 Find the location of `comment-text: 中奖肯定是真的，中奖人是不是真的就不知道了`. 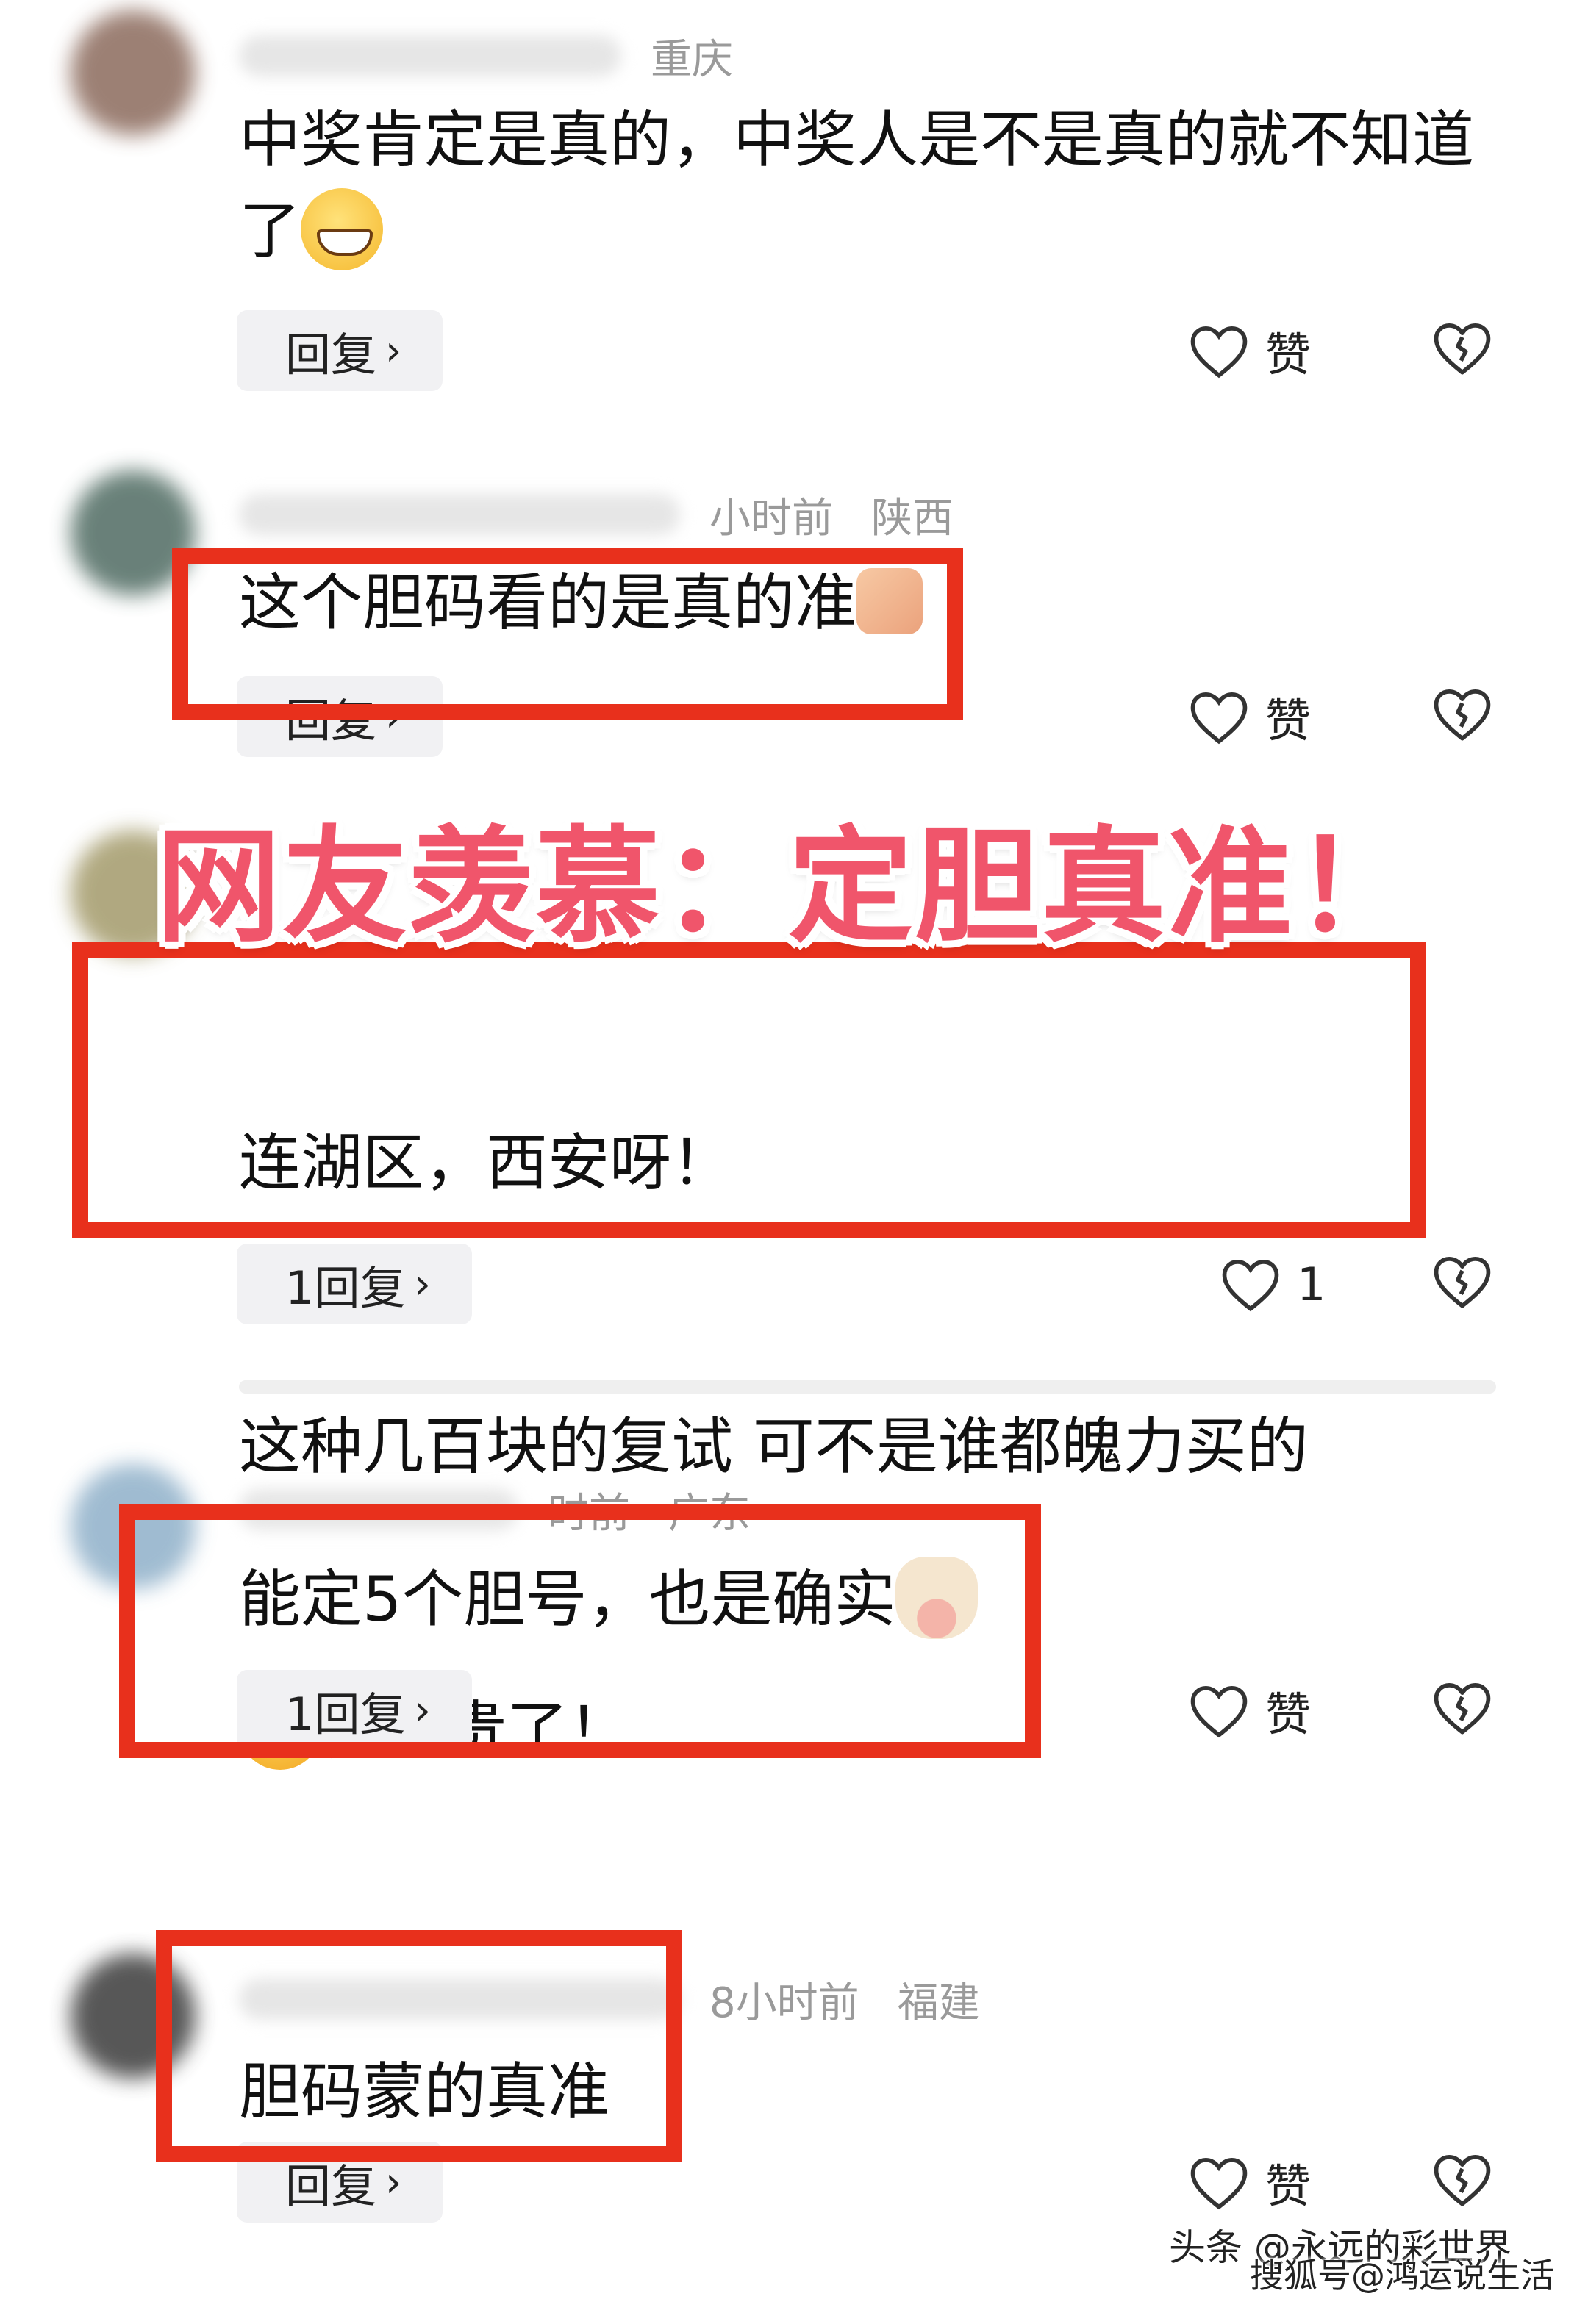

comment-text: 中奖肯定是真的，中奖人是不是真的就不知道了 is located at coordinates (856, 185).